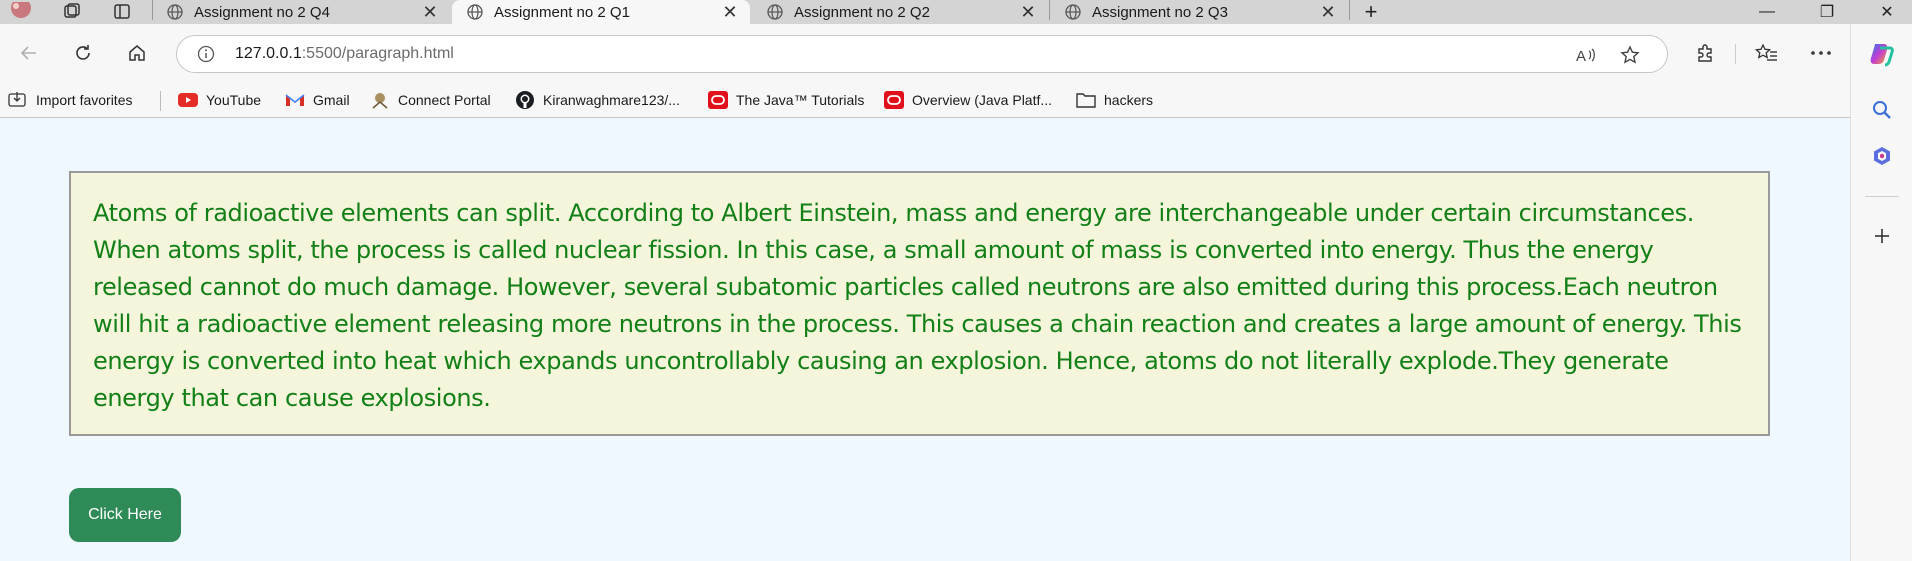 This screenshot has height=561, width=1912. What do you see at coordinates (1129, 100) in the screenshot?
I see `favorite-label: hackers` at bounding box center [1129, 100].